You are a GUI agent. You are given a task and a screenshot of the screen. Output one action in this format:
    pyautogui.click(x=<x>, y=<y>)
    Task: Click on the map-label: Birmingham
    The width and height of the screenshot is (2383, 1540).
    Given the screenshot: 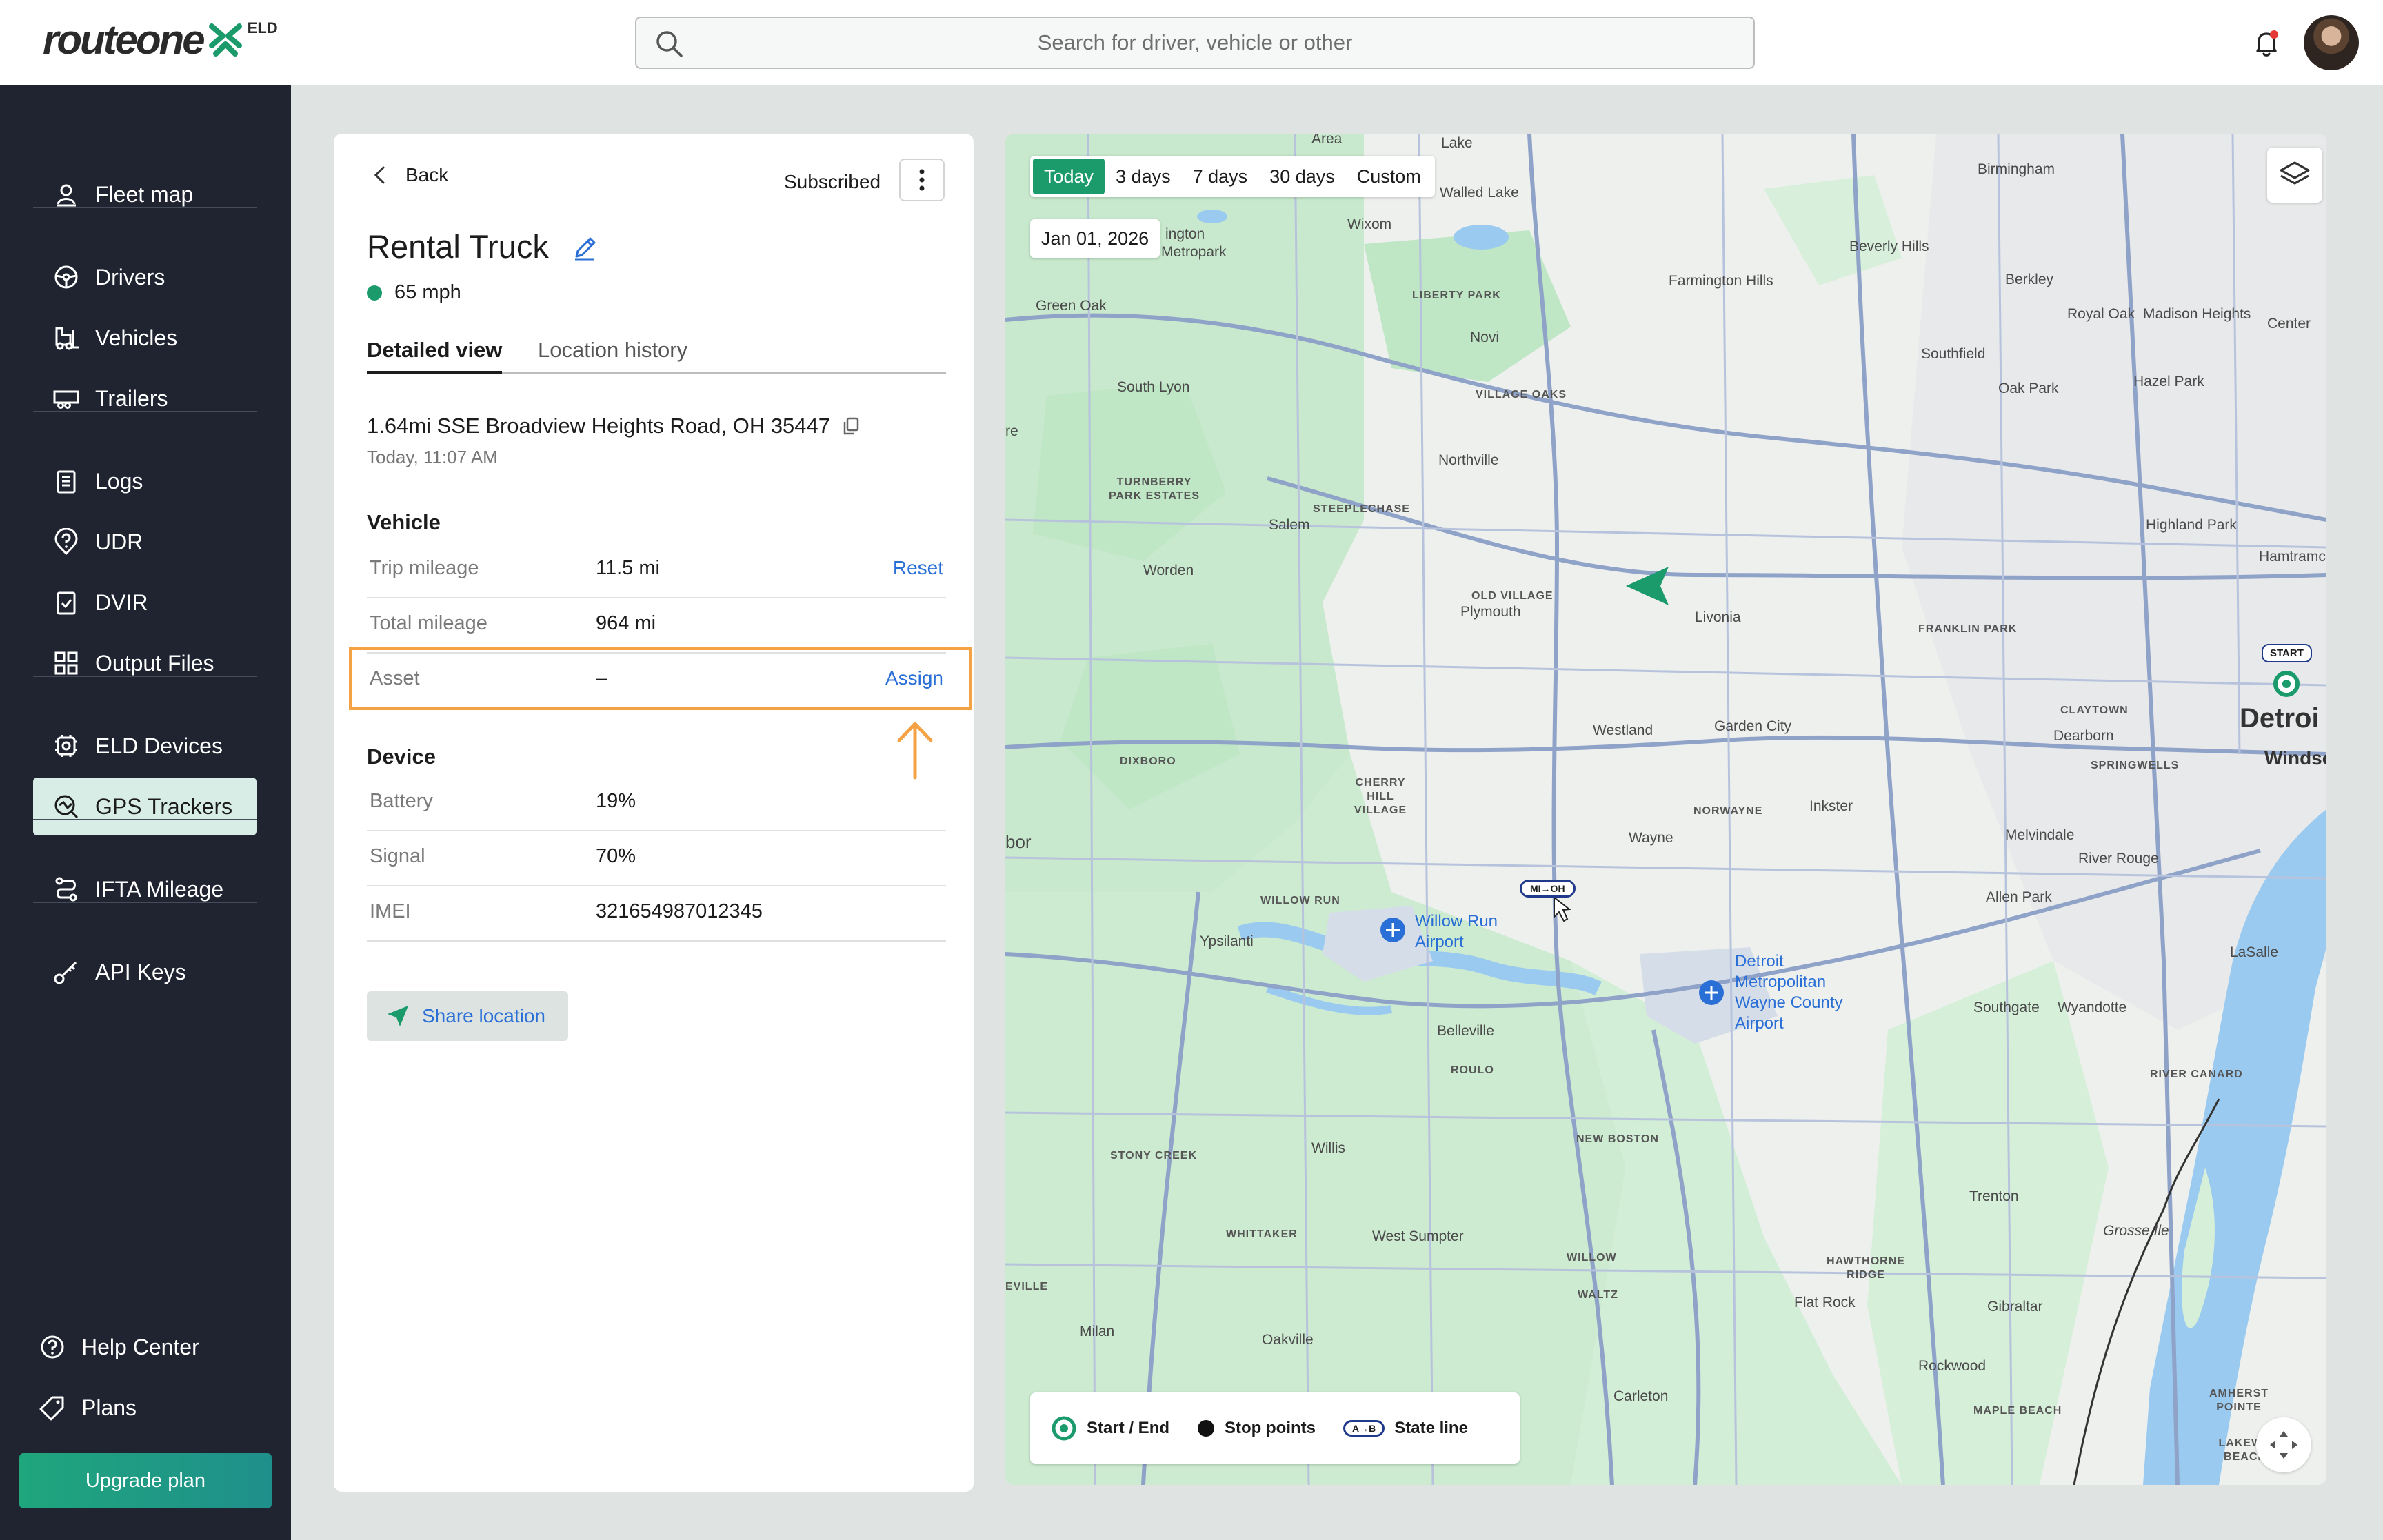 What is the action you would take?
    pyautogui.click(x=2016, y=169)
    